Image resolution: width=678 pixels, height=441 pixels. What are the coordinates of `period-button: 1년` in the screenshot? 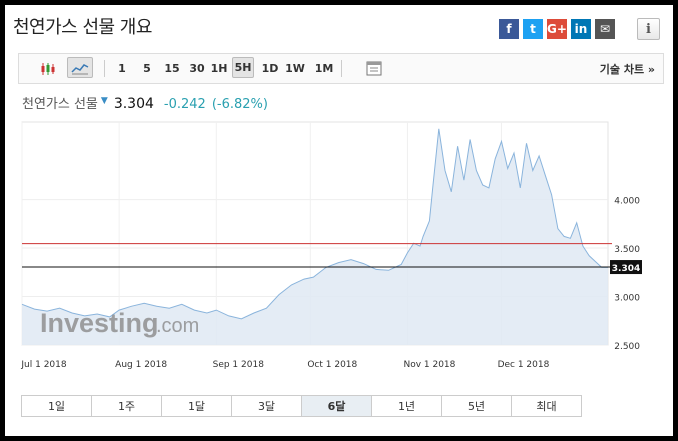 It's located at (406, 406).